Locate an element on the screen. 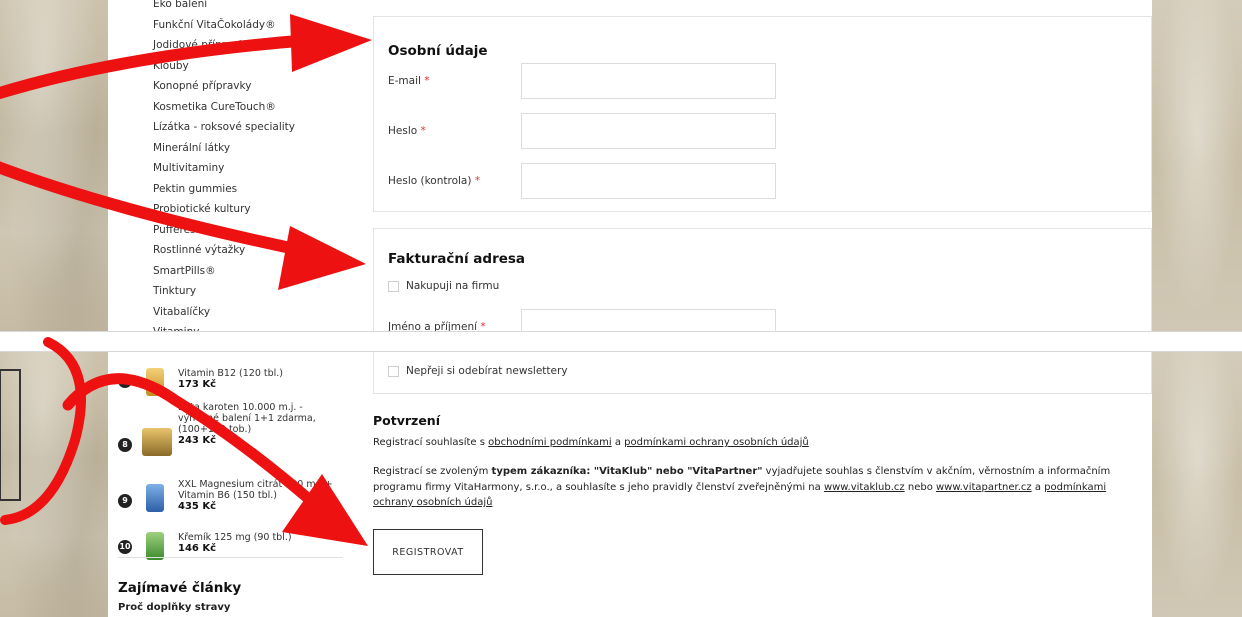 The width and height of the screenshot is (1242, 617). product-name: Vitamin B12 (120 tbl.) is located at coordinates (258, 373).